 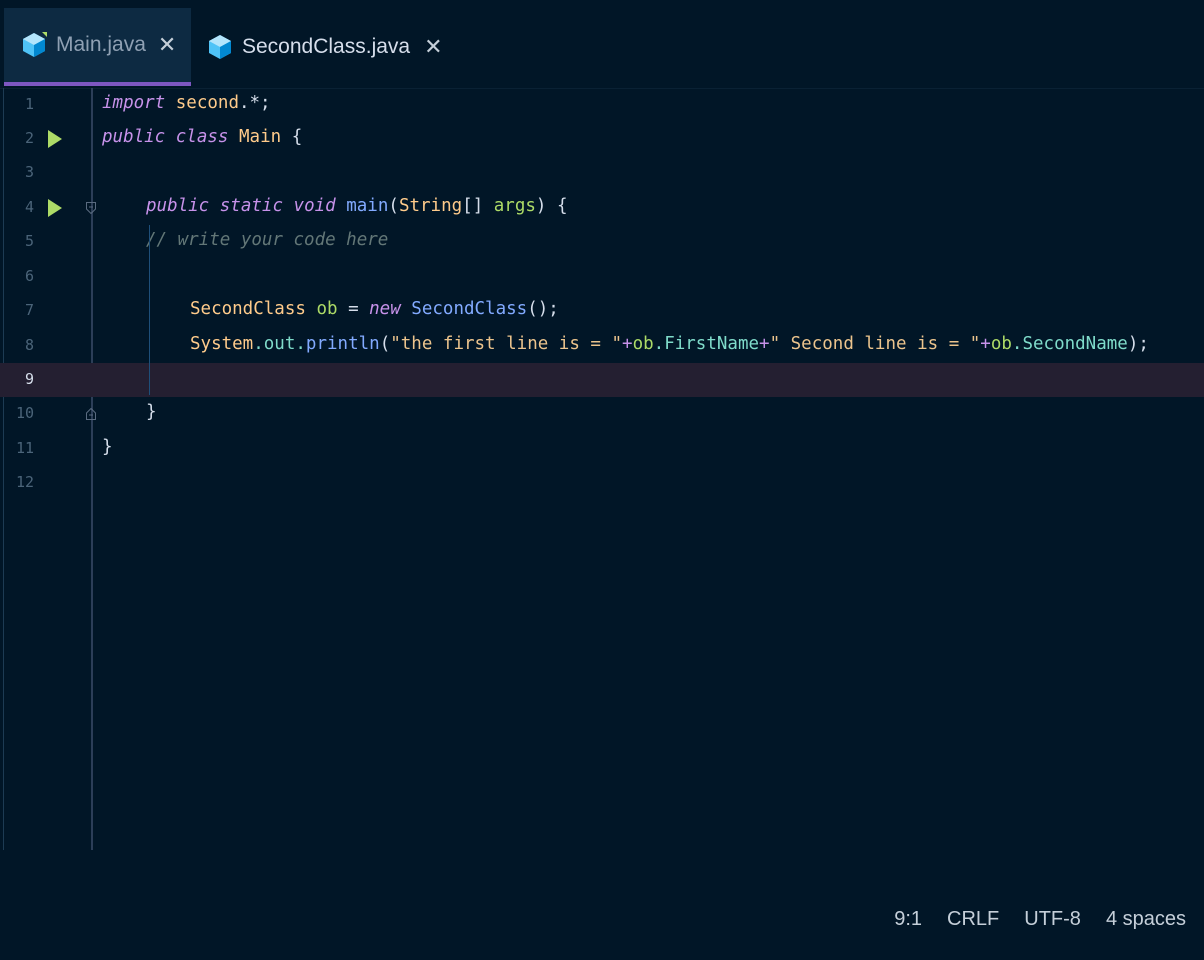 What do you see at coordinates (602, 242) in the screenshot?
I see `code-line: 5 // write your code here` at bounding box center [602, 242].